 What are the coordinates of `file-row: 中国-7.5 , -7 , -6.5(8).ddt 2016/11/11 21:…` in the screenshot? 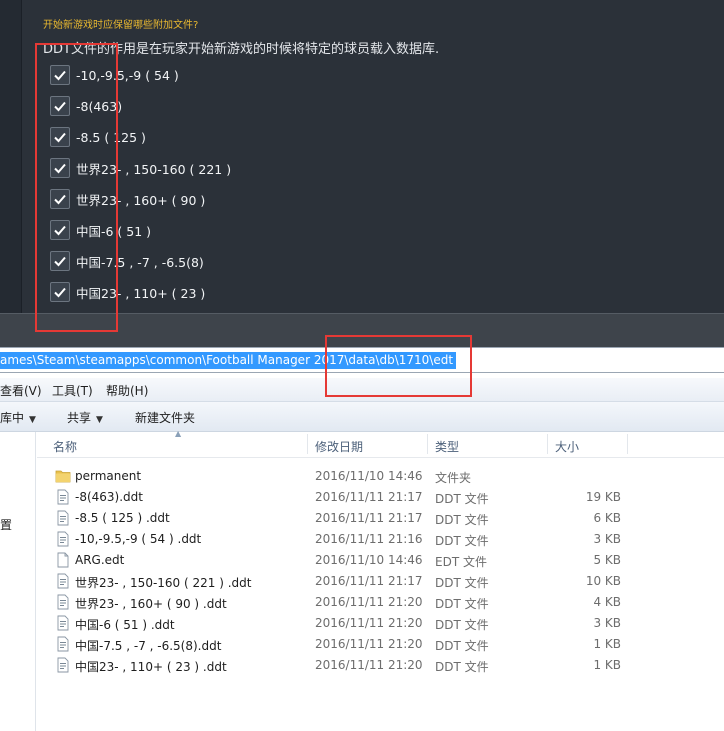 It's located at (380, 644).